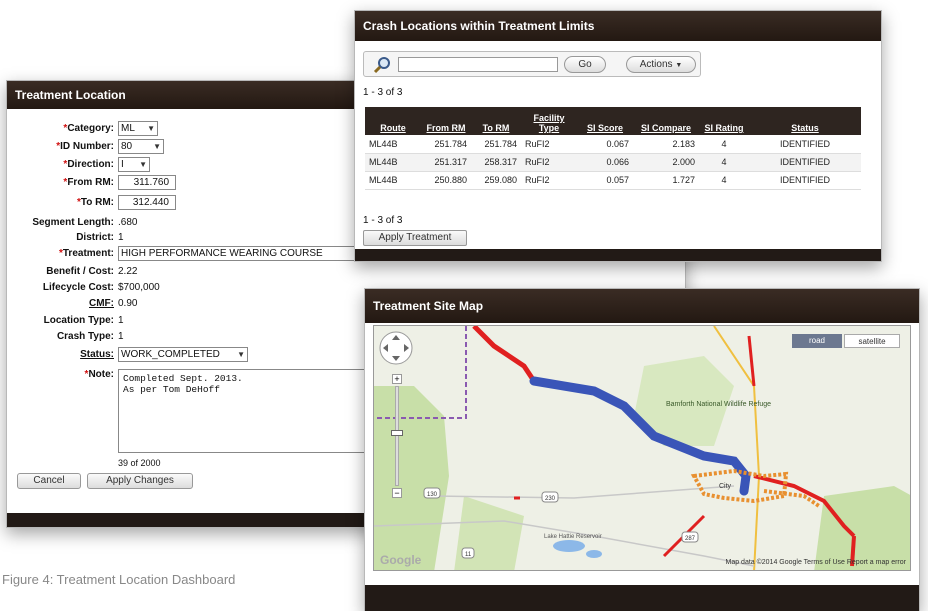  I want to click on zoom-out-icon: −, so click(397, 493).